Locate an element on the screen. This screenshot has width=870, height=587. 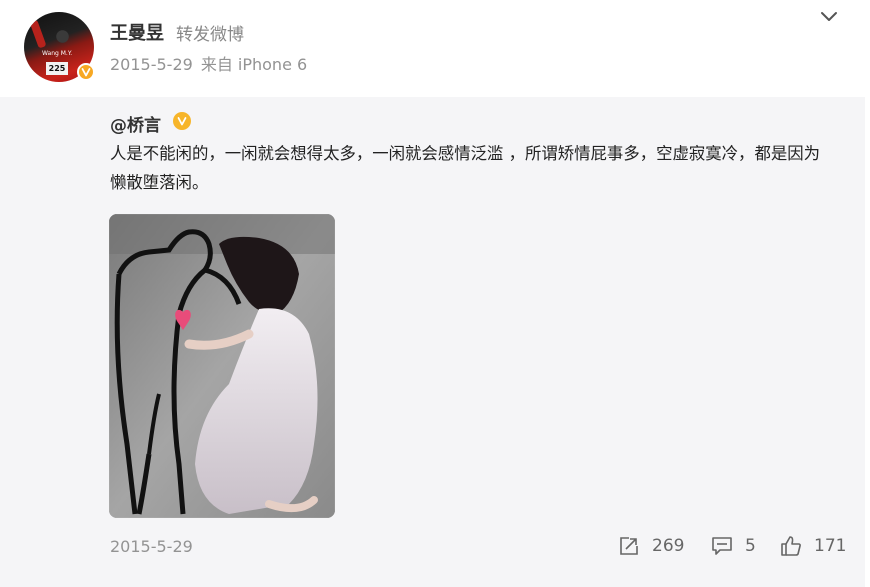
repost-count: 269 is located at coordinates (668, 546).